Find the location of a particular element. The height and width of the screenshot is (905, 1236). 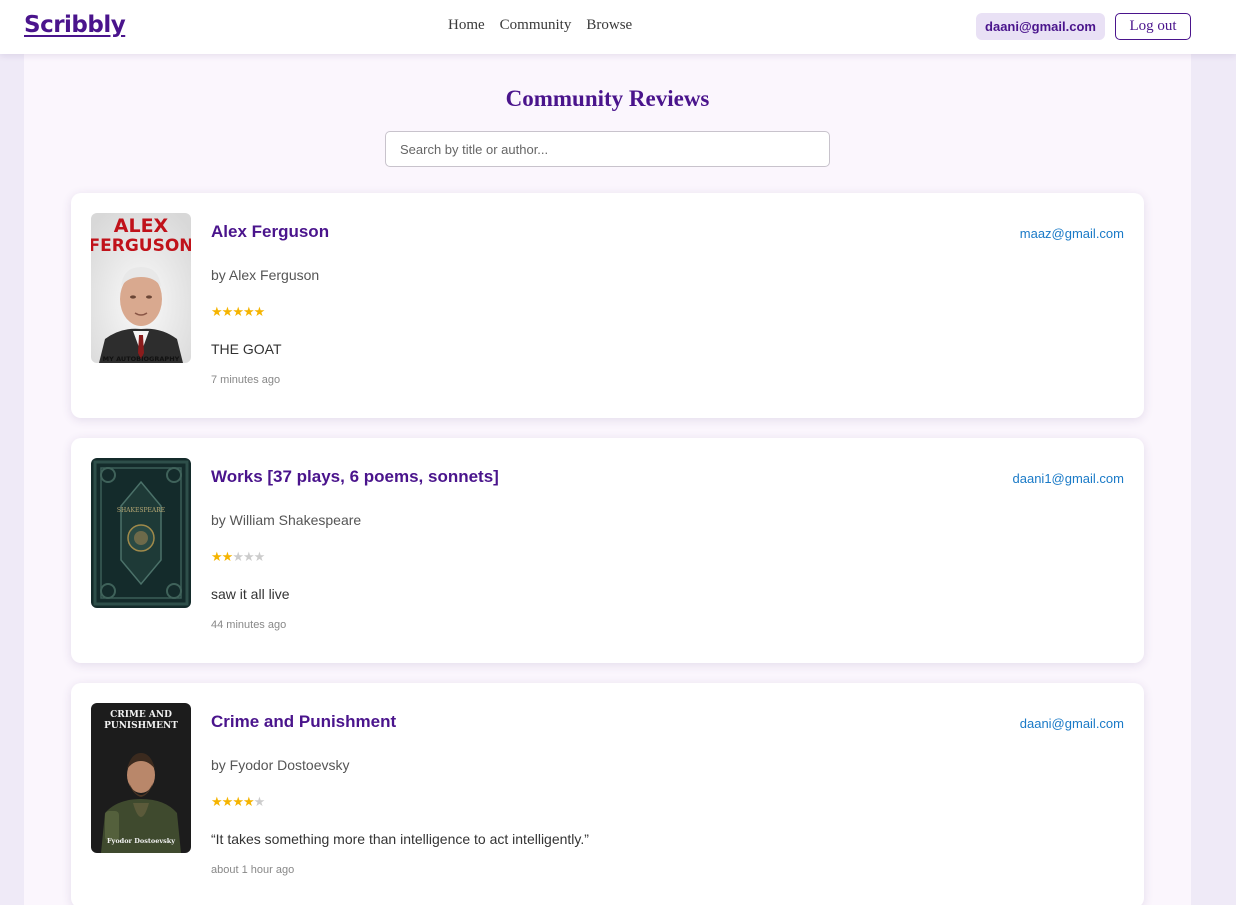

book-title: Alex Ferguson is located at coordinates (270, 232).